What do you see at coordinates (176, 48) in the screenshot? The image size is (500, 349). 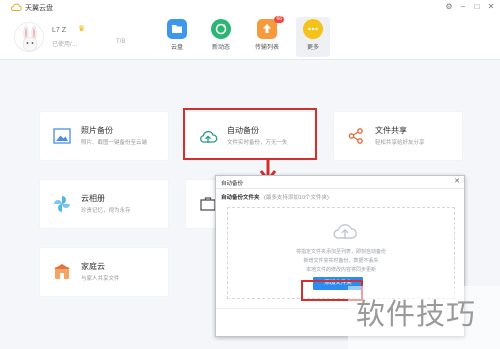 I see `nav-label: 云盘` at bounding box center [176, 48].